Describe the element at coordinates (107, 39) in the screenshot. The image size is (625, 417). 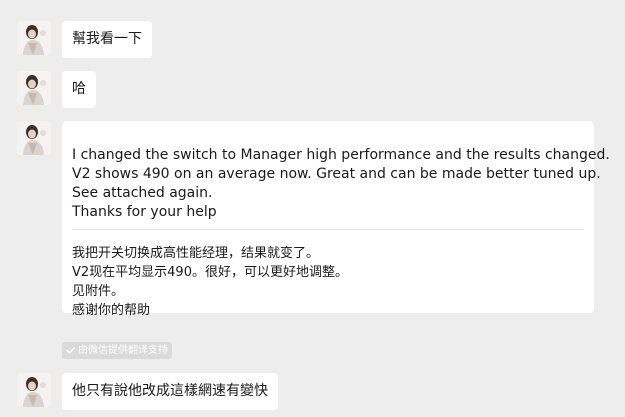
I see `message-bubble: 幫我看一下` at that location.